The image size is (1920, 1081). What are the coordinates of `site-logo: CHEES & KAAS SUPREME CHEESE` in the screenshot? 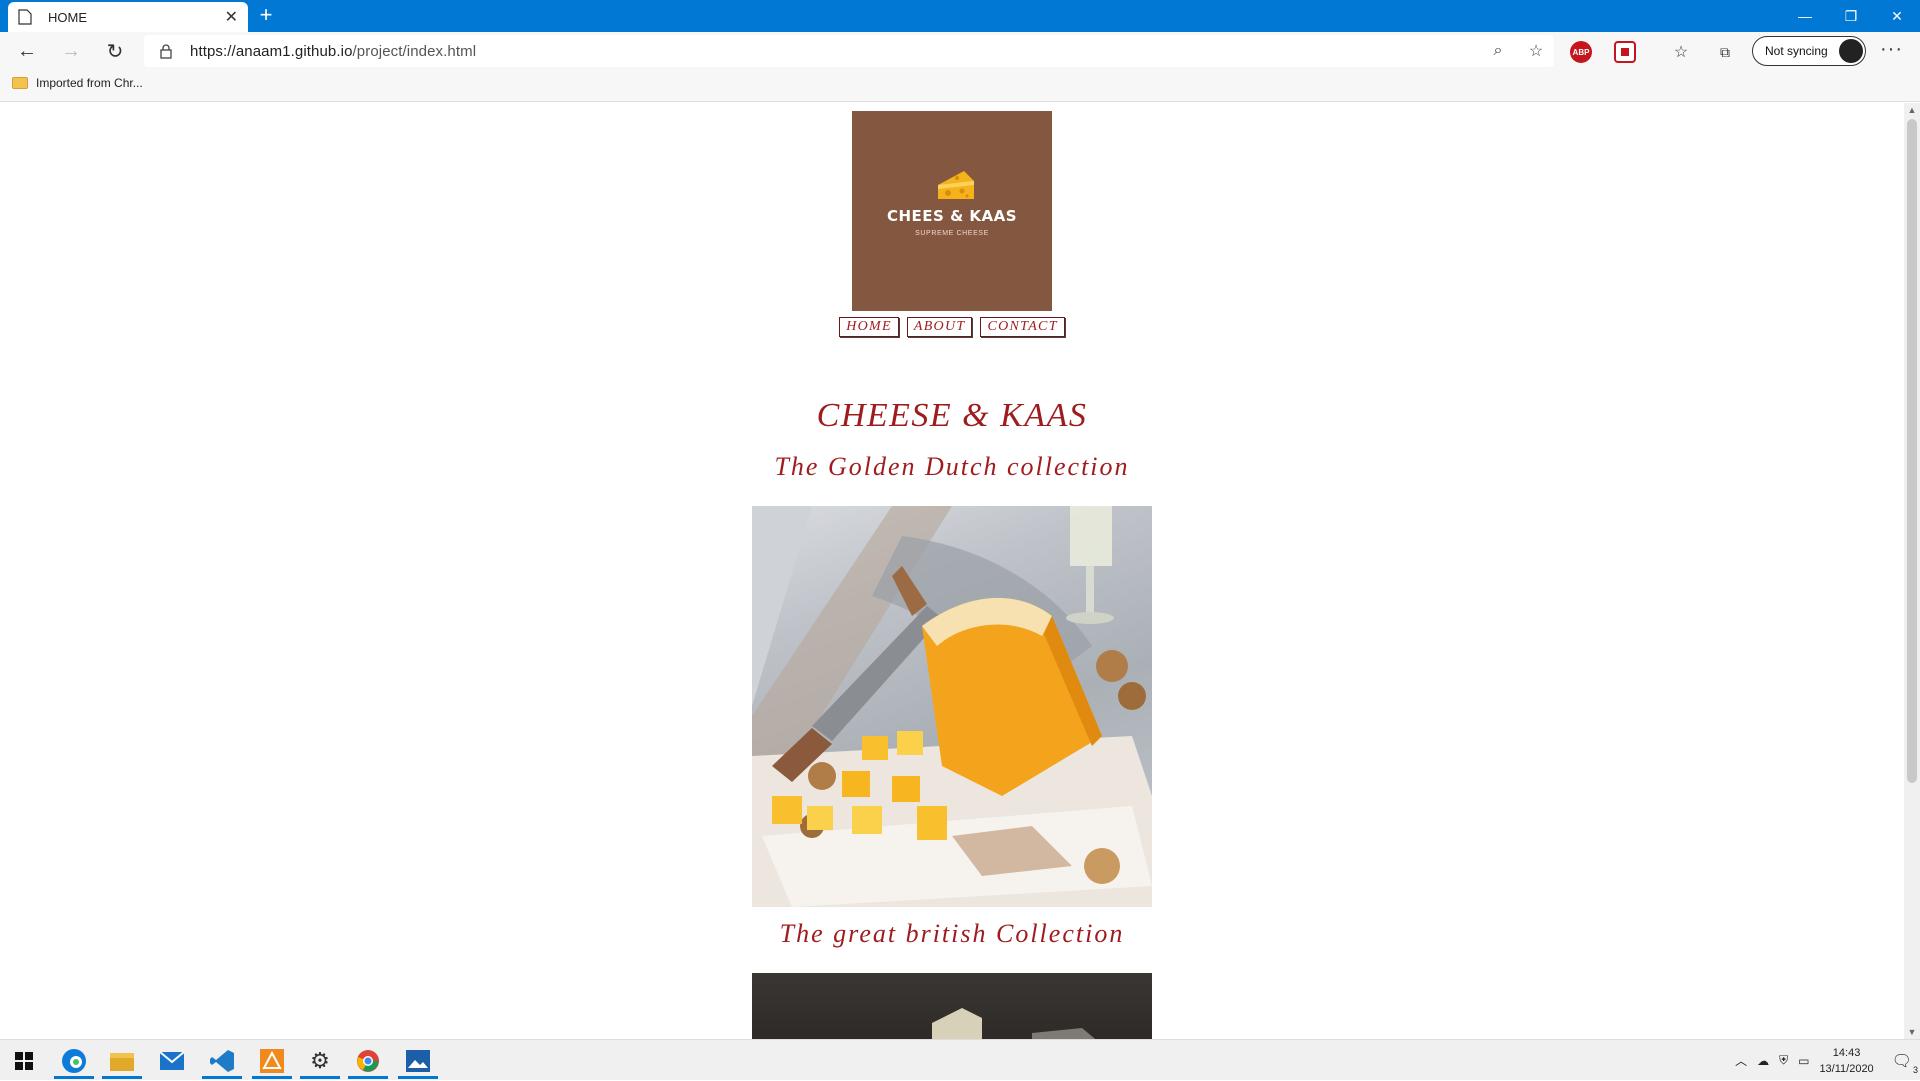 It's located at (952, 211).